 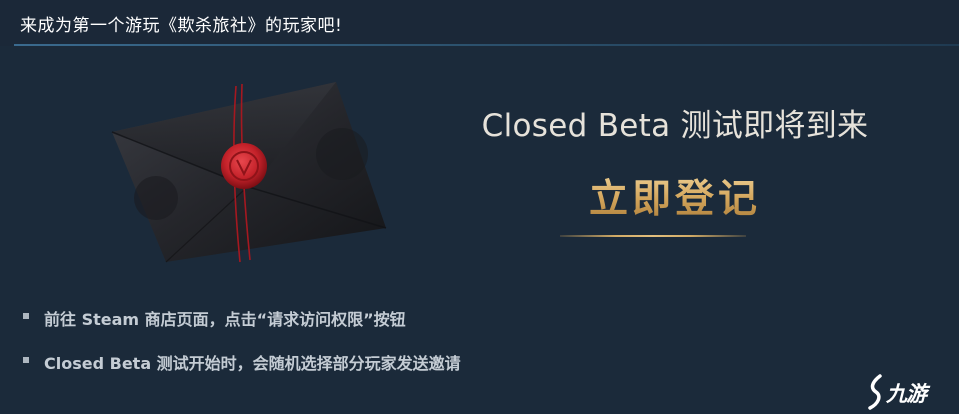 I want to click on envelope-image, so click(x=247, y=172).